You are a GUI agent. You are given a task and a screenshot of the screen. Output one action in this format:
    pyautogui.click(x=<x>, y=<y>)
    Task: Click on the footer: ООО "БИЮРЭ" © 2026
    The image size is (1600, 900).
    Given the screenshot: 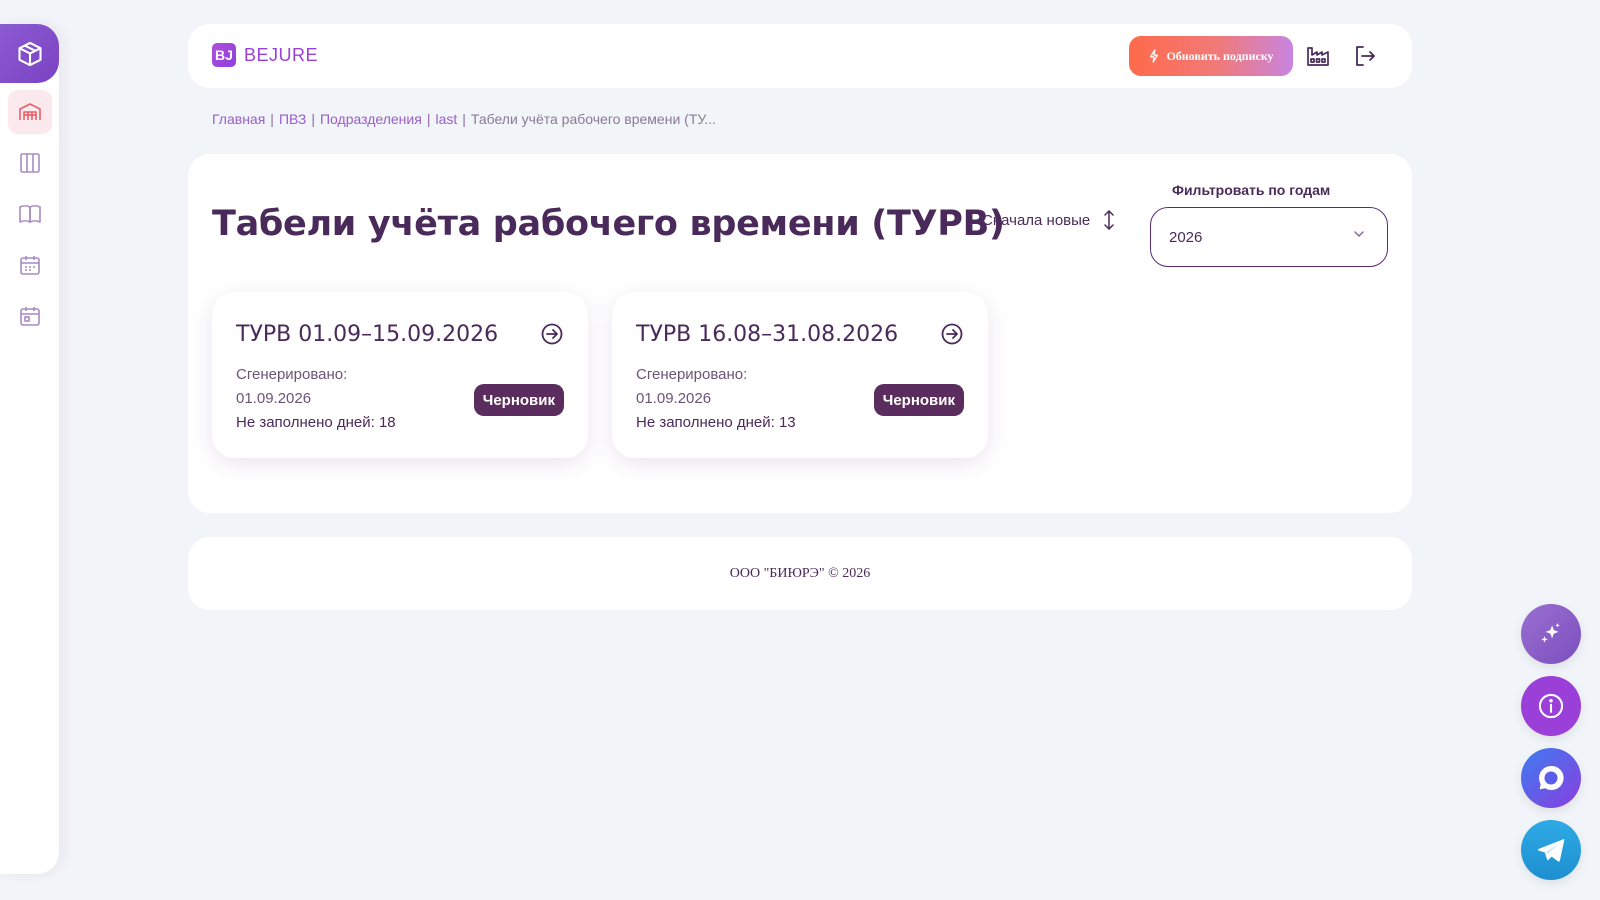 What is the action you would take?
    pyautogui.click(x=800, y=573)
    